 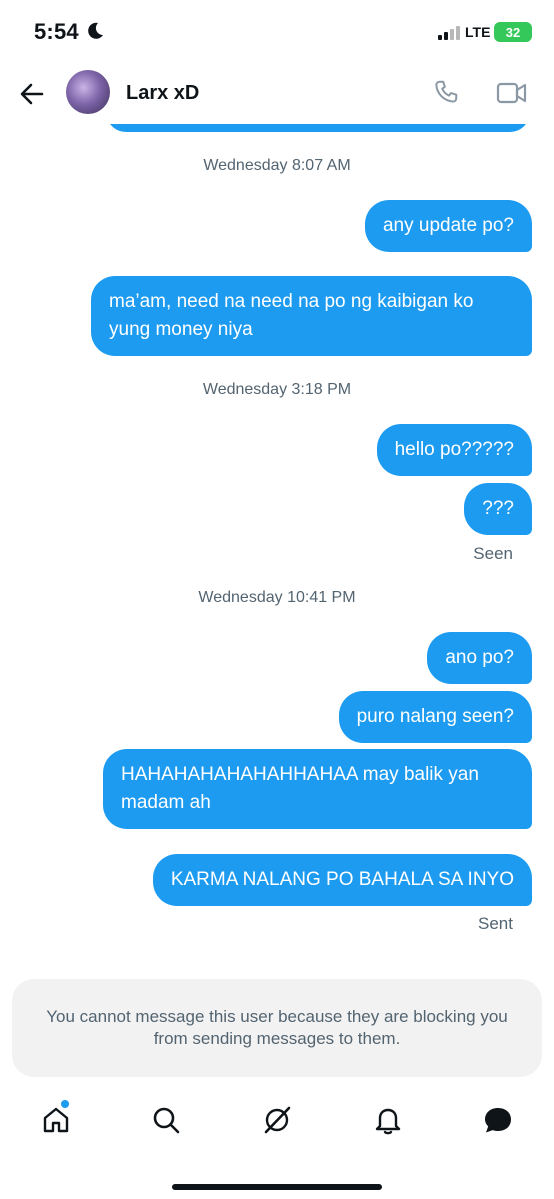 I want to click on messages-icon, so click(x=498, y=1120).